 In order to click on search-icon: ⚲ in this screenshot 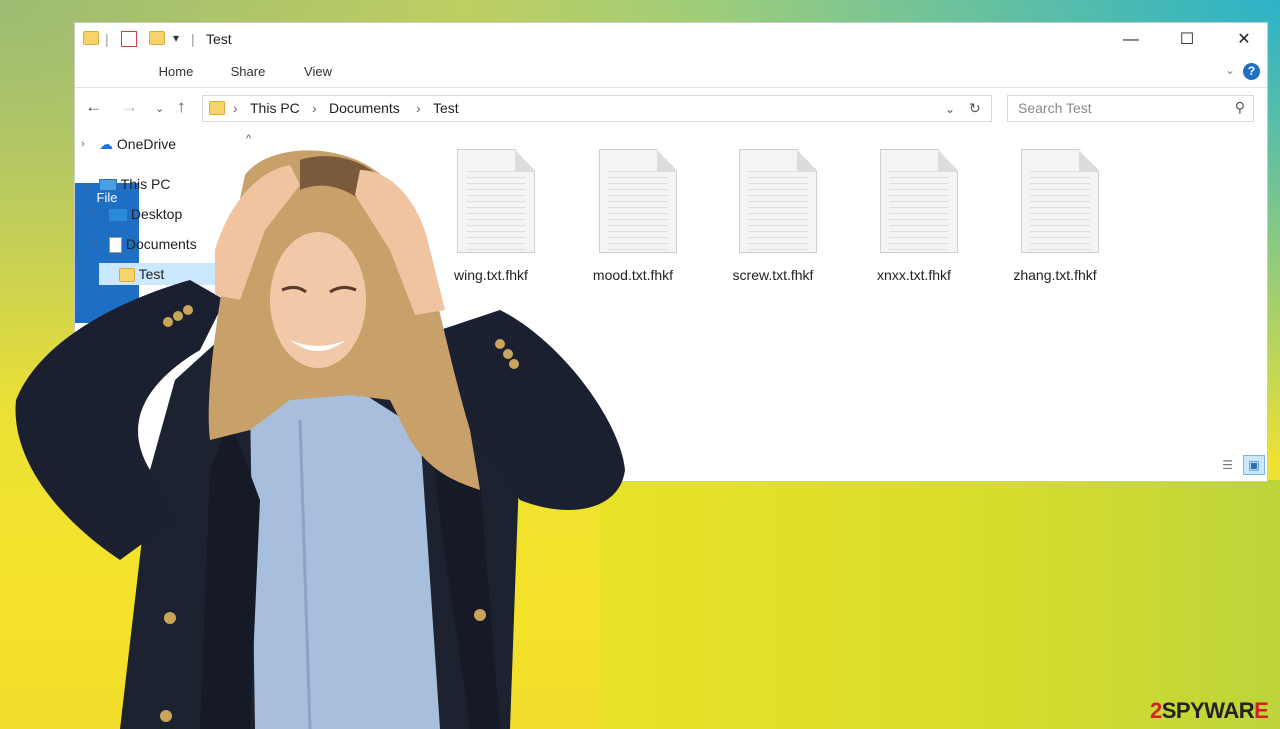, I will do `click(1240, 107)`.